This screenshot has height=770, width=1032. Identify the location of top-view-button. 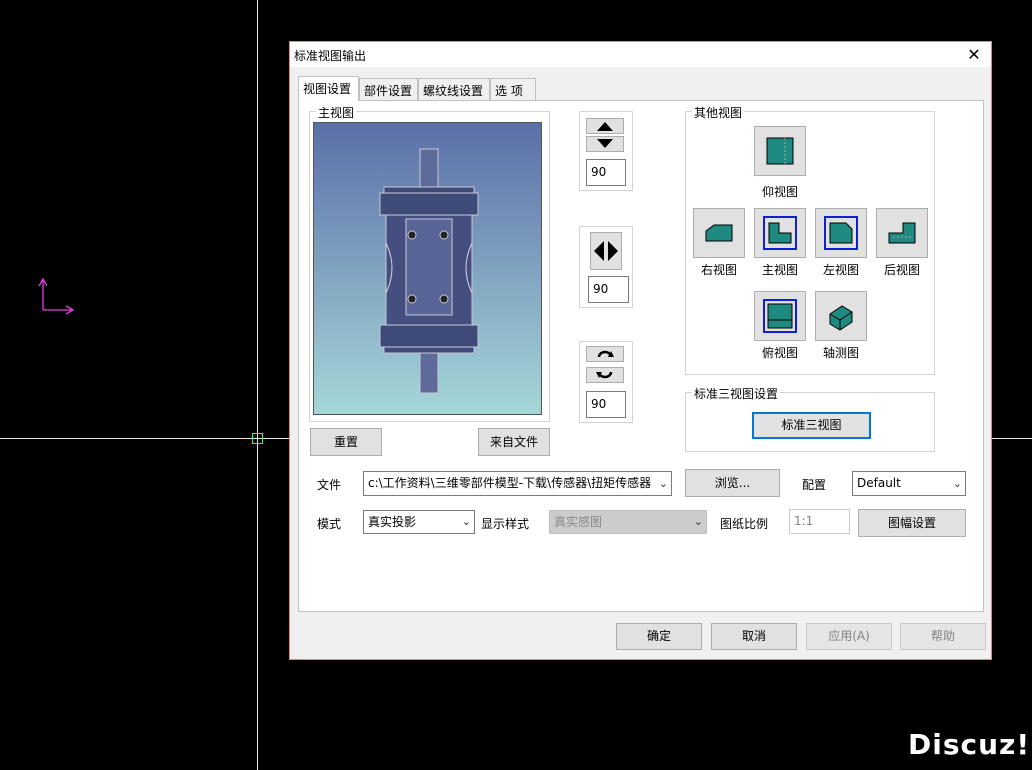
(780, 316).